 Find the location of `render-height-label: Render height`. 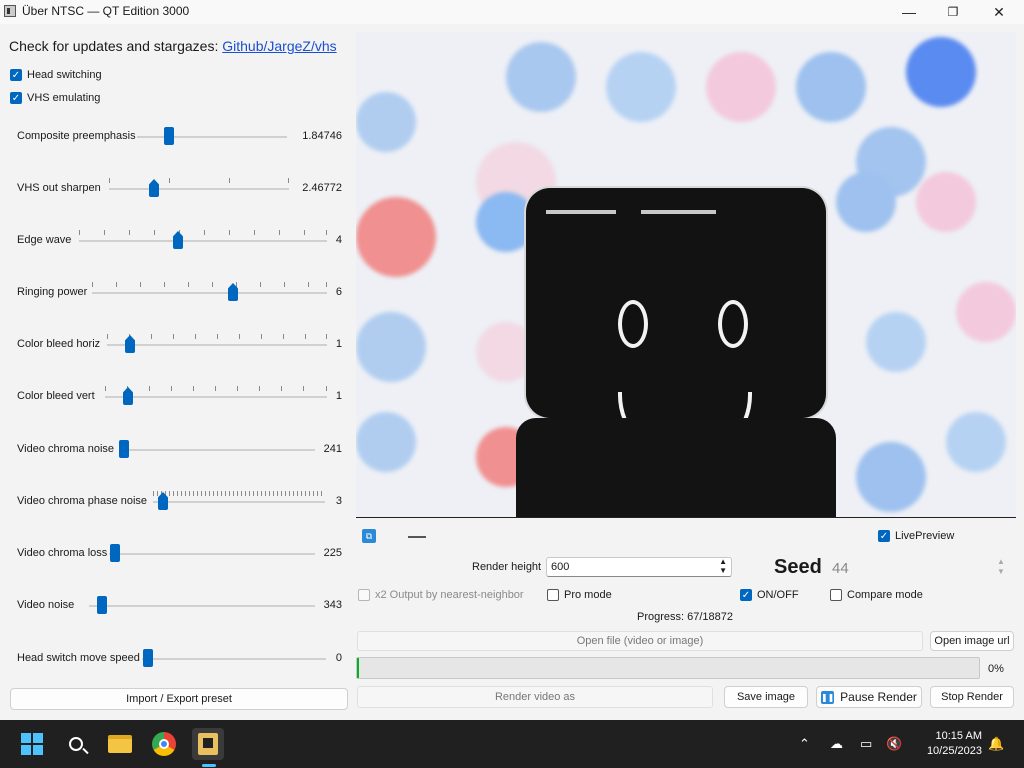

render-height-label: Render height is located at coordinates (507, 567).